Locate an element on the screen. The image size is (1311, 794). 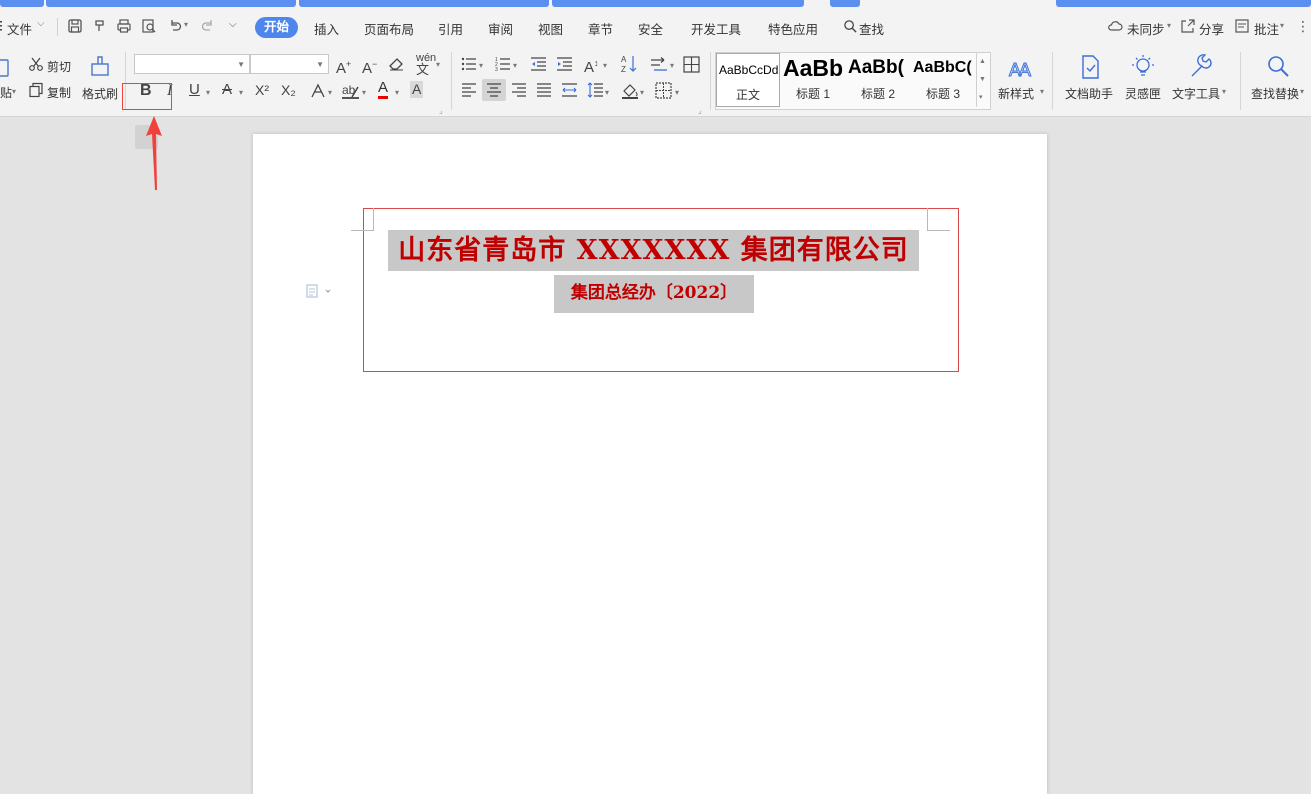
print-icon is located at coordinates (124, 26).